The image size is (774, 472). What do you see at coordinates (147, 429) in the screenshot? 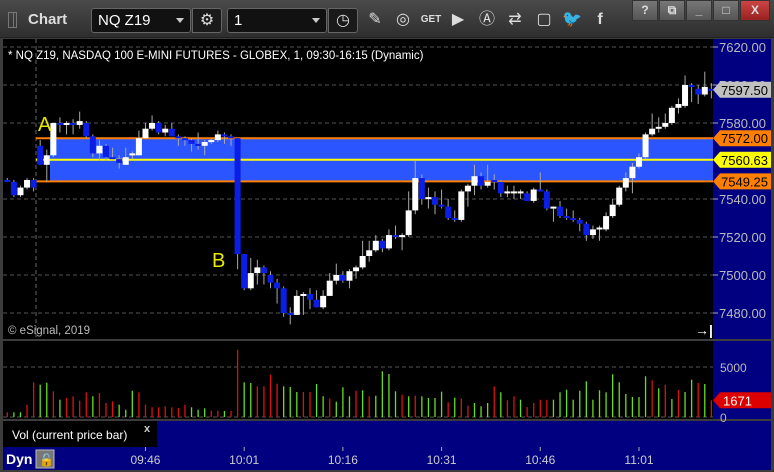
I see `close-study-icon: x` at bounding box center [147, 429].